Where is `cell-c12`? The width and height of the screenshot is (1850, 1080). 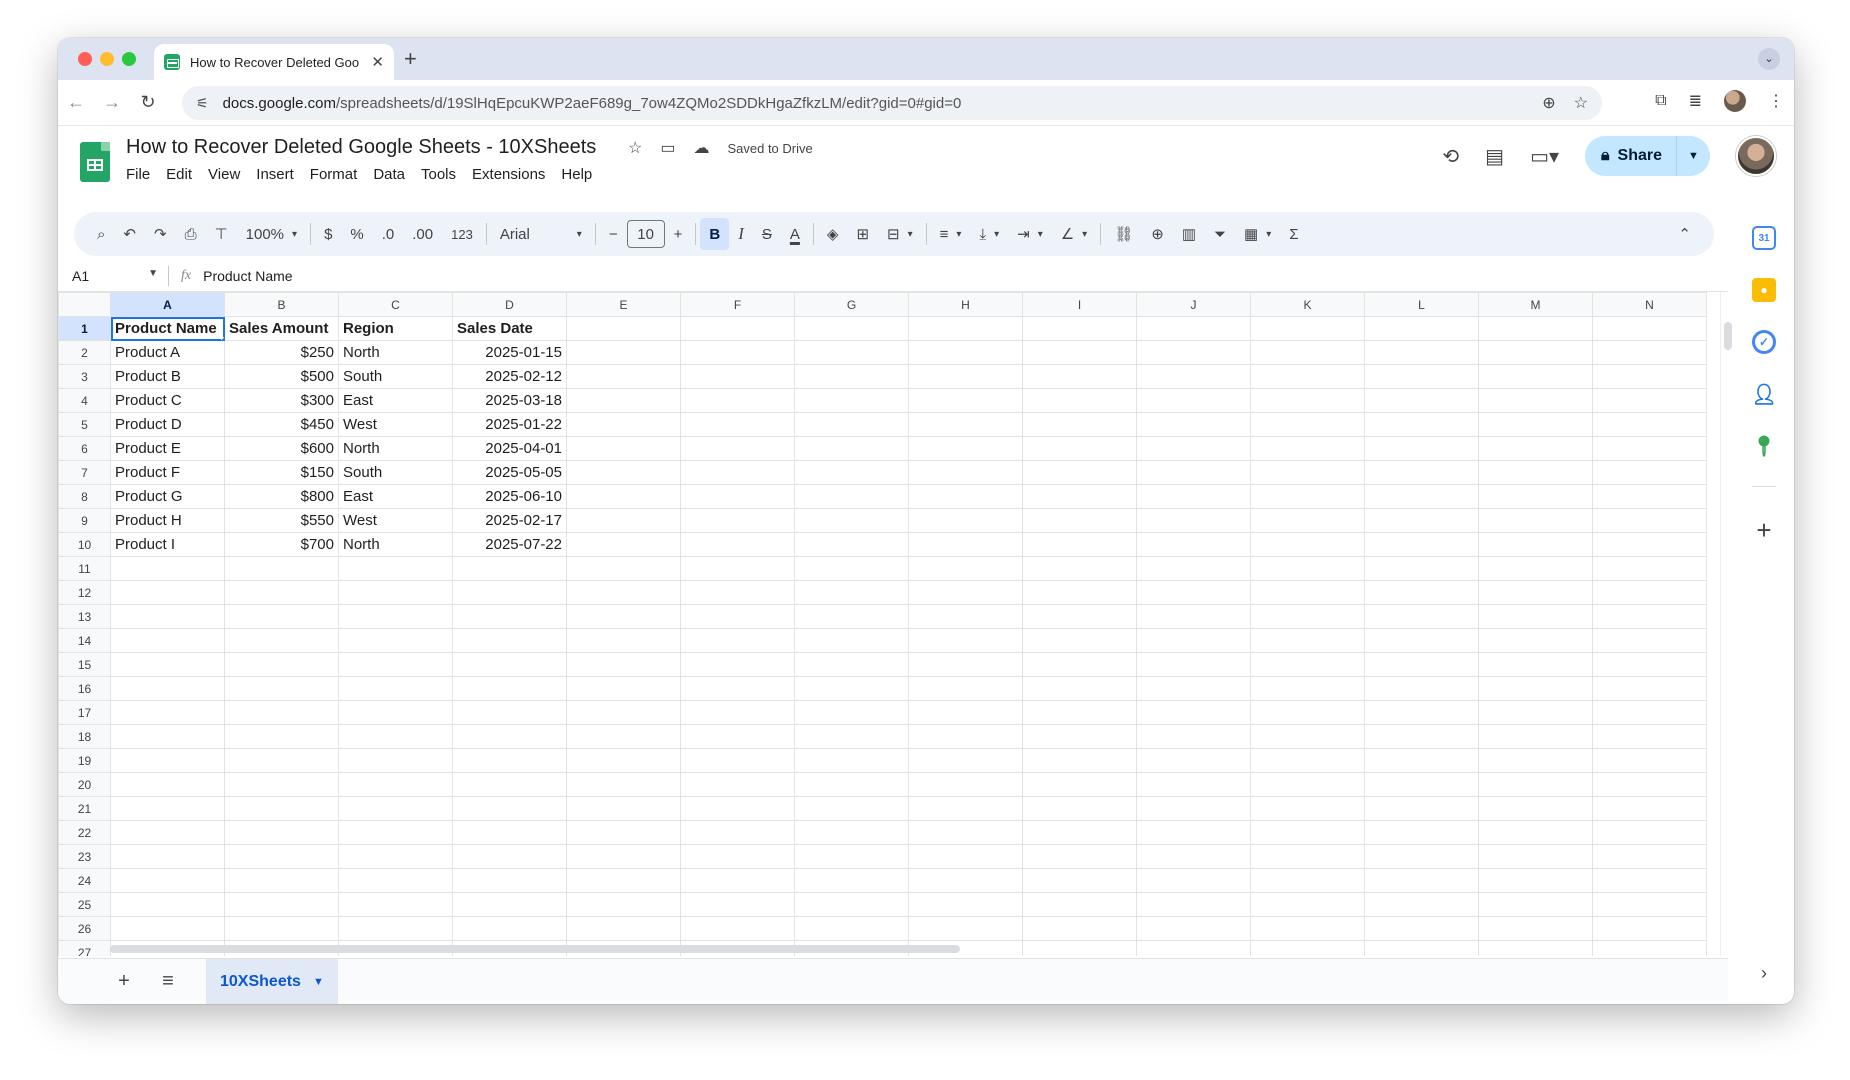 cell-c12 is located at coordinates (395, 592).